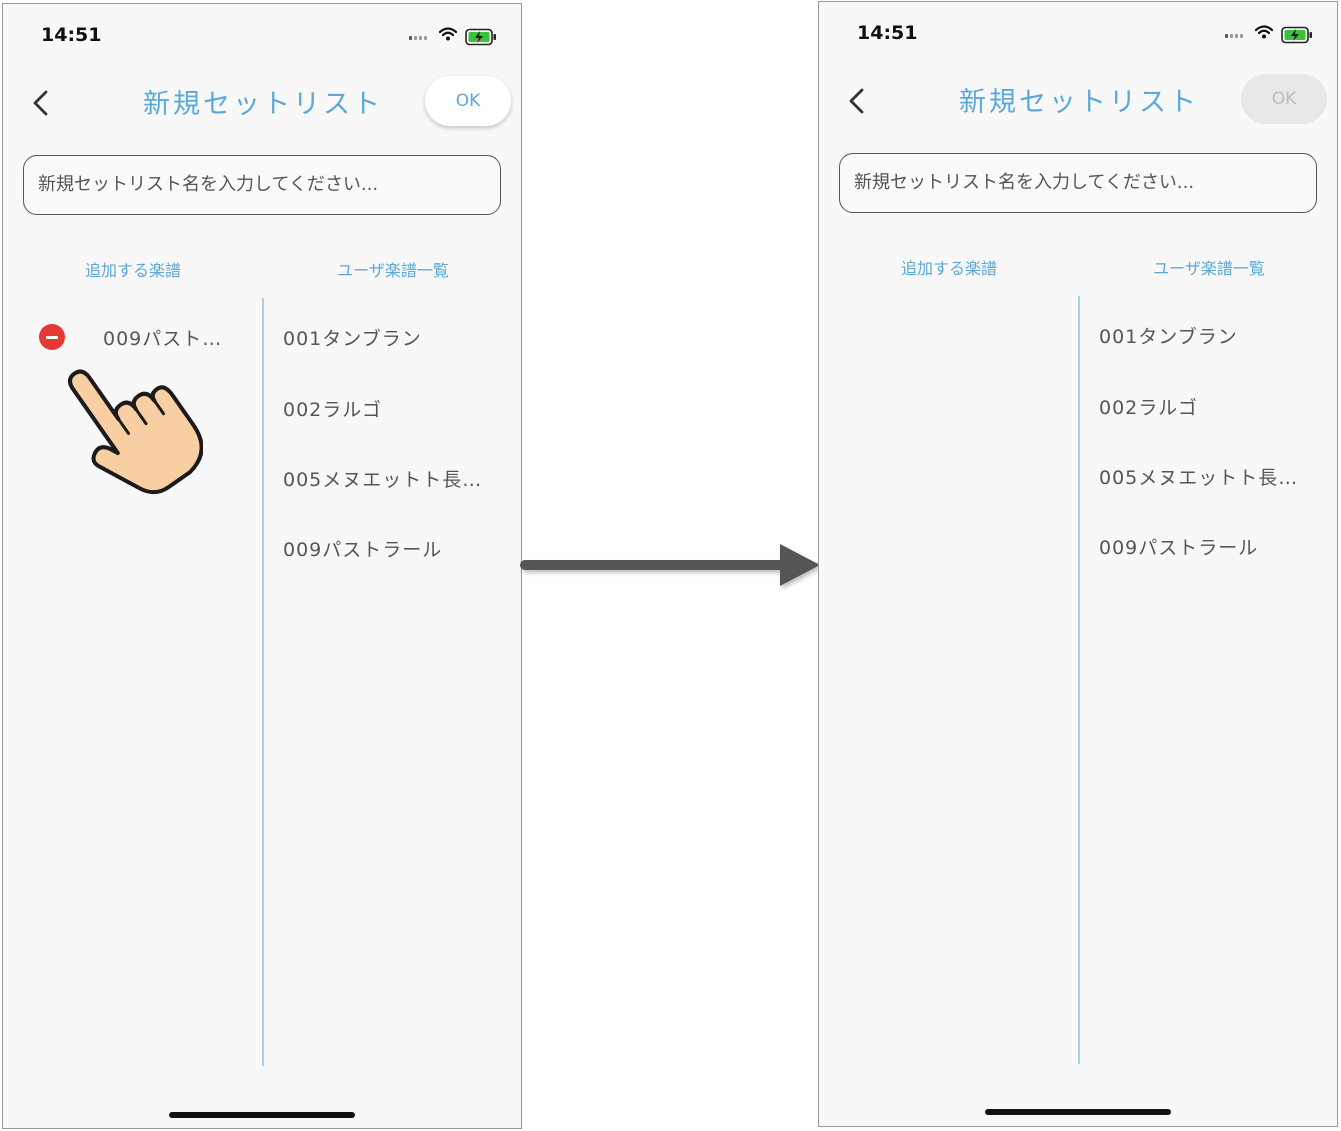  What do you see at coordinates (468, 101) in the screenshot?
I see `ok-button: OK` at bounding box center [468, 101].